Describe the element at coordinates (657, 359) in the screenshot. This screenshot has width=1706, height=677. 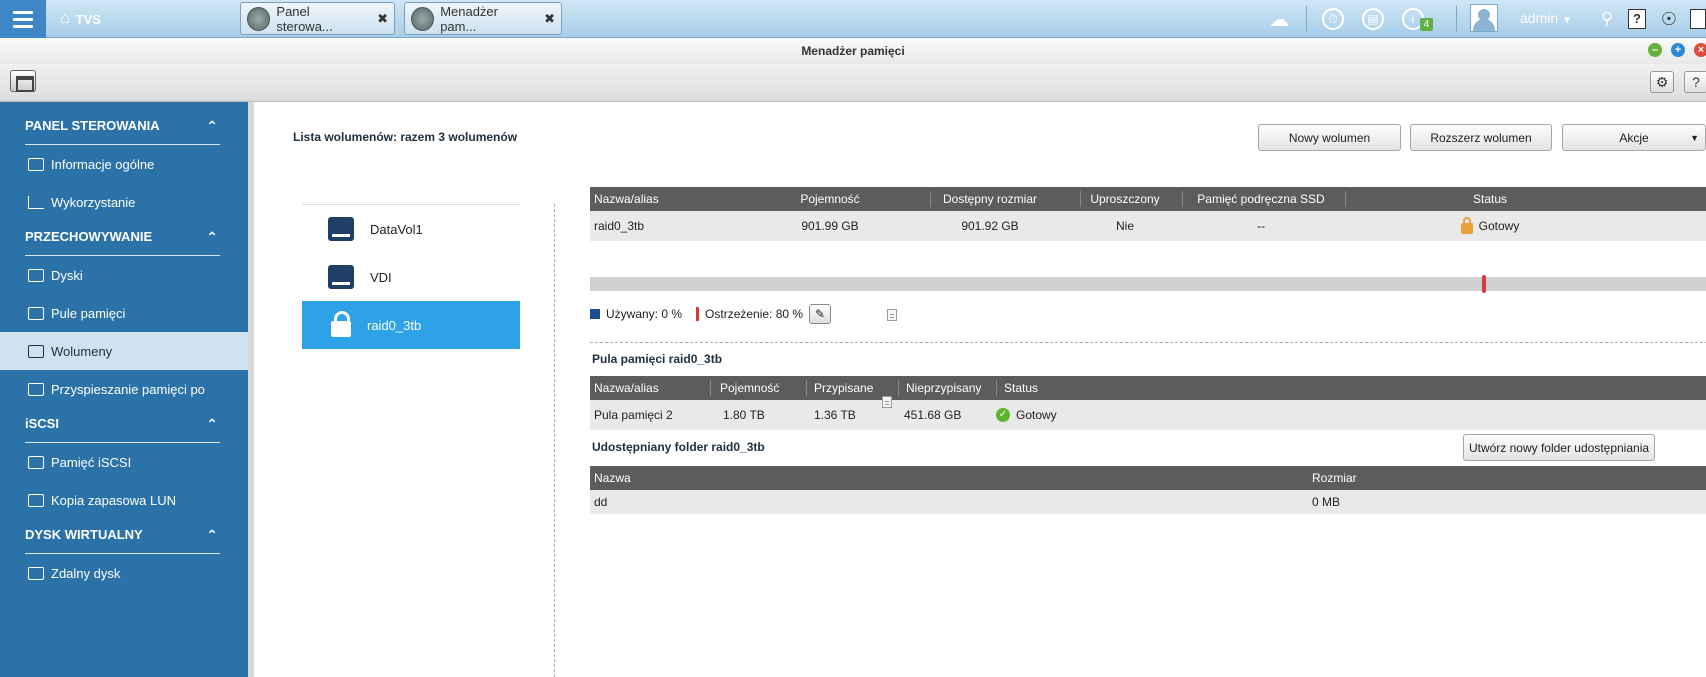
I see `pool-title: Pula pamięci raid0_3tb` at that location.